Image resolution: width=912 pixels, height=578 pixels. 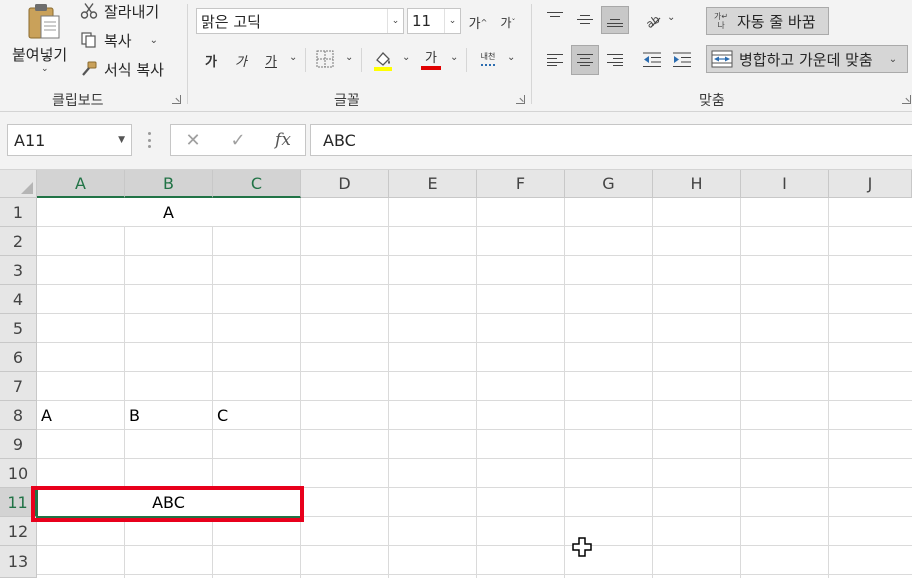 I want to click on italic-button: 가, so click(x=241, y=60).